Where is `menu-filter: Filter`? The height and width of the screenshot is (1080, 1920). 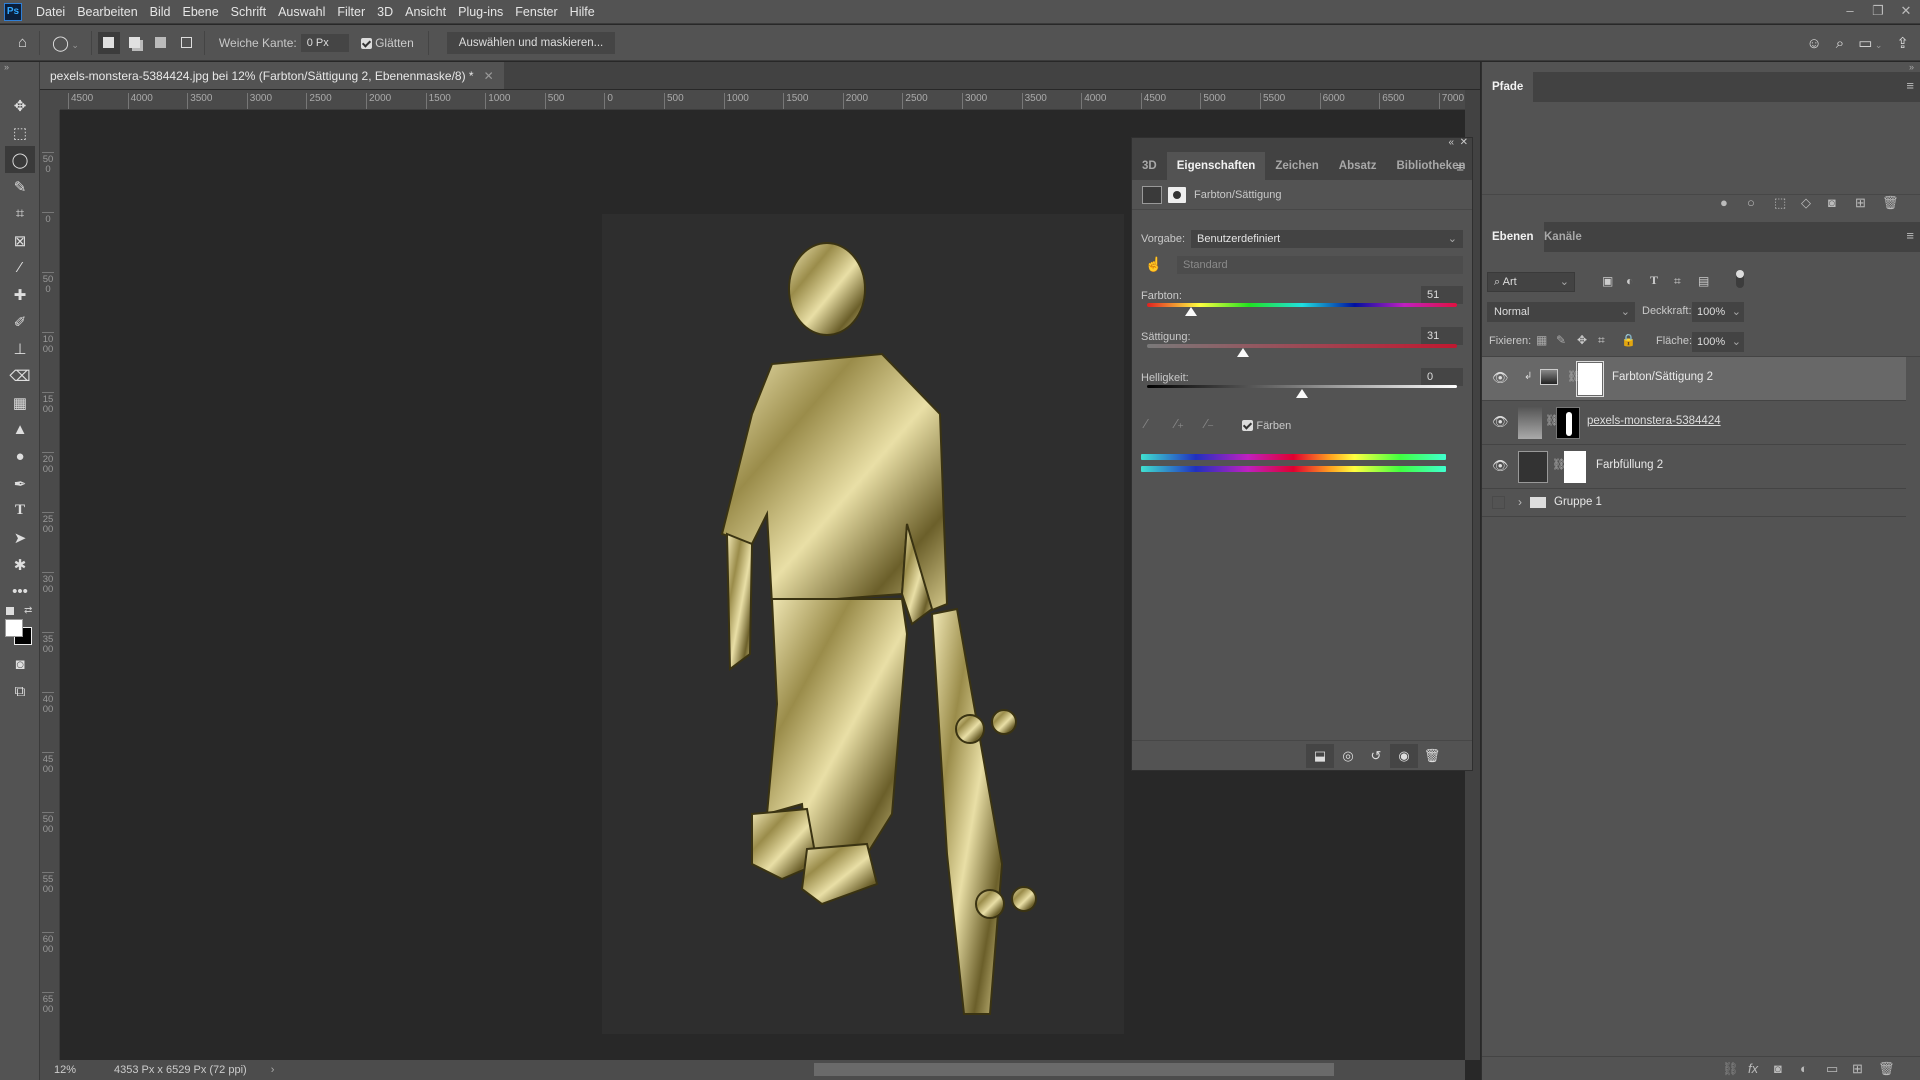
menu-filter: Filter is located at coordinates (351, 12).